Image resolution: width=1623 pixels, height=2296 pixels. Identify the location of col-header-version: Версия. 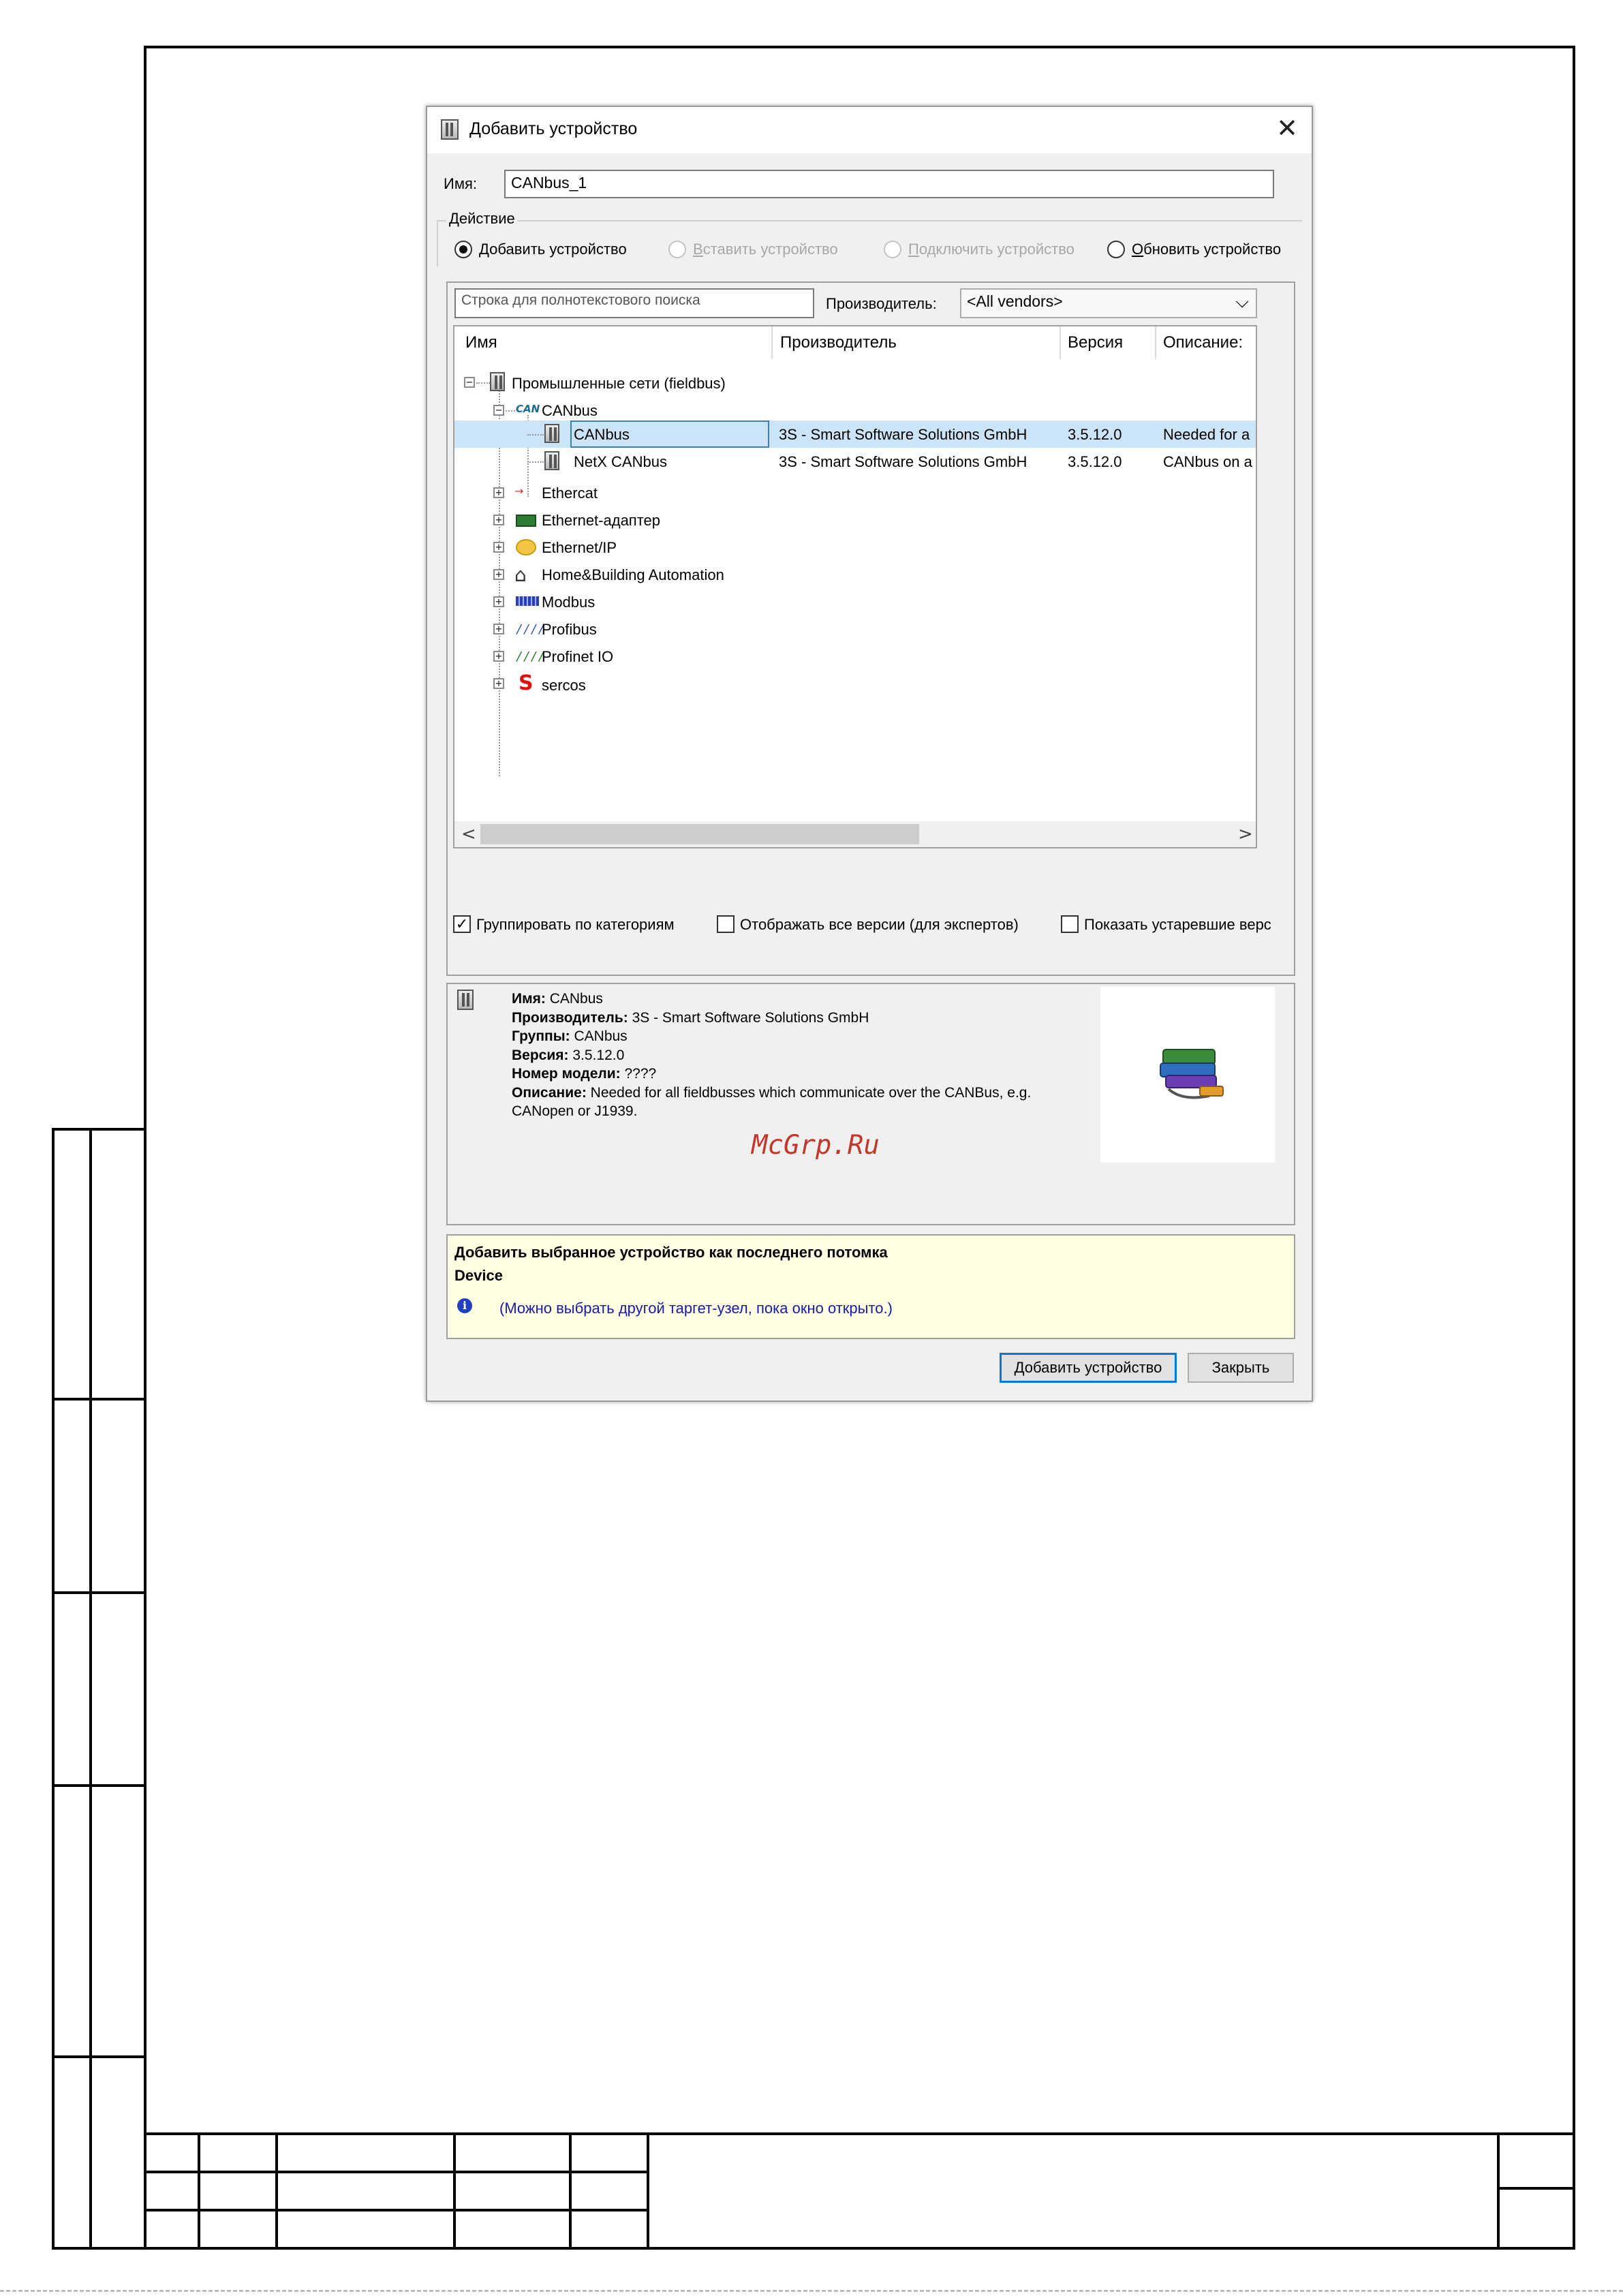
(1095, 342).